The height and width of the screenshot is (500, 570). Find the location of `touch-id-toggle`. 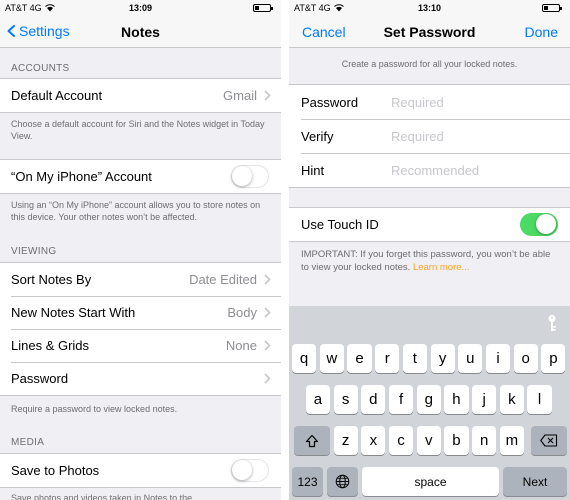

touch-id-toggle is located at coordinates (539, 224).